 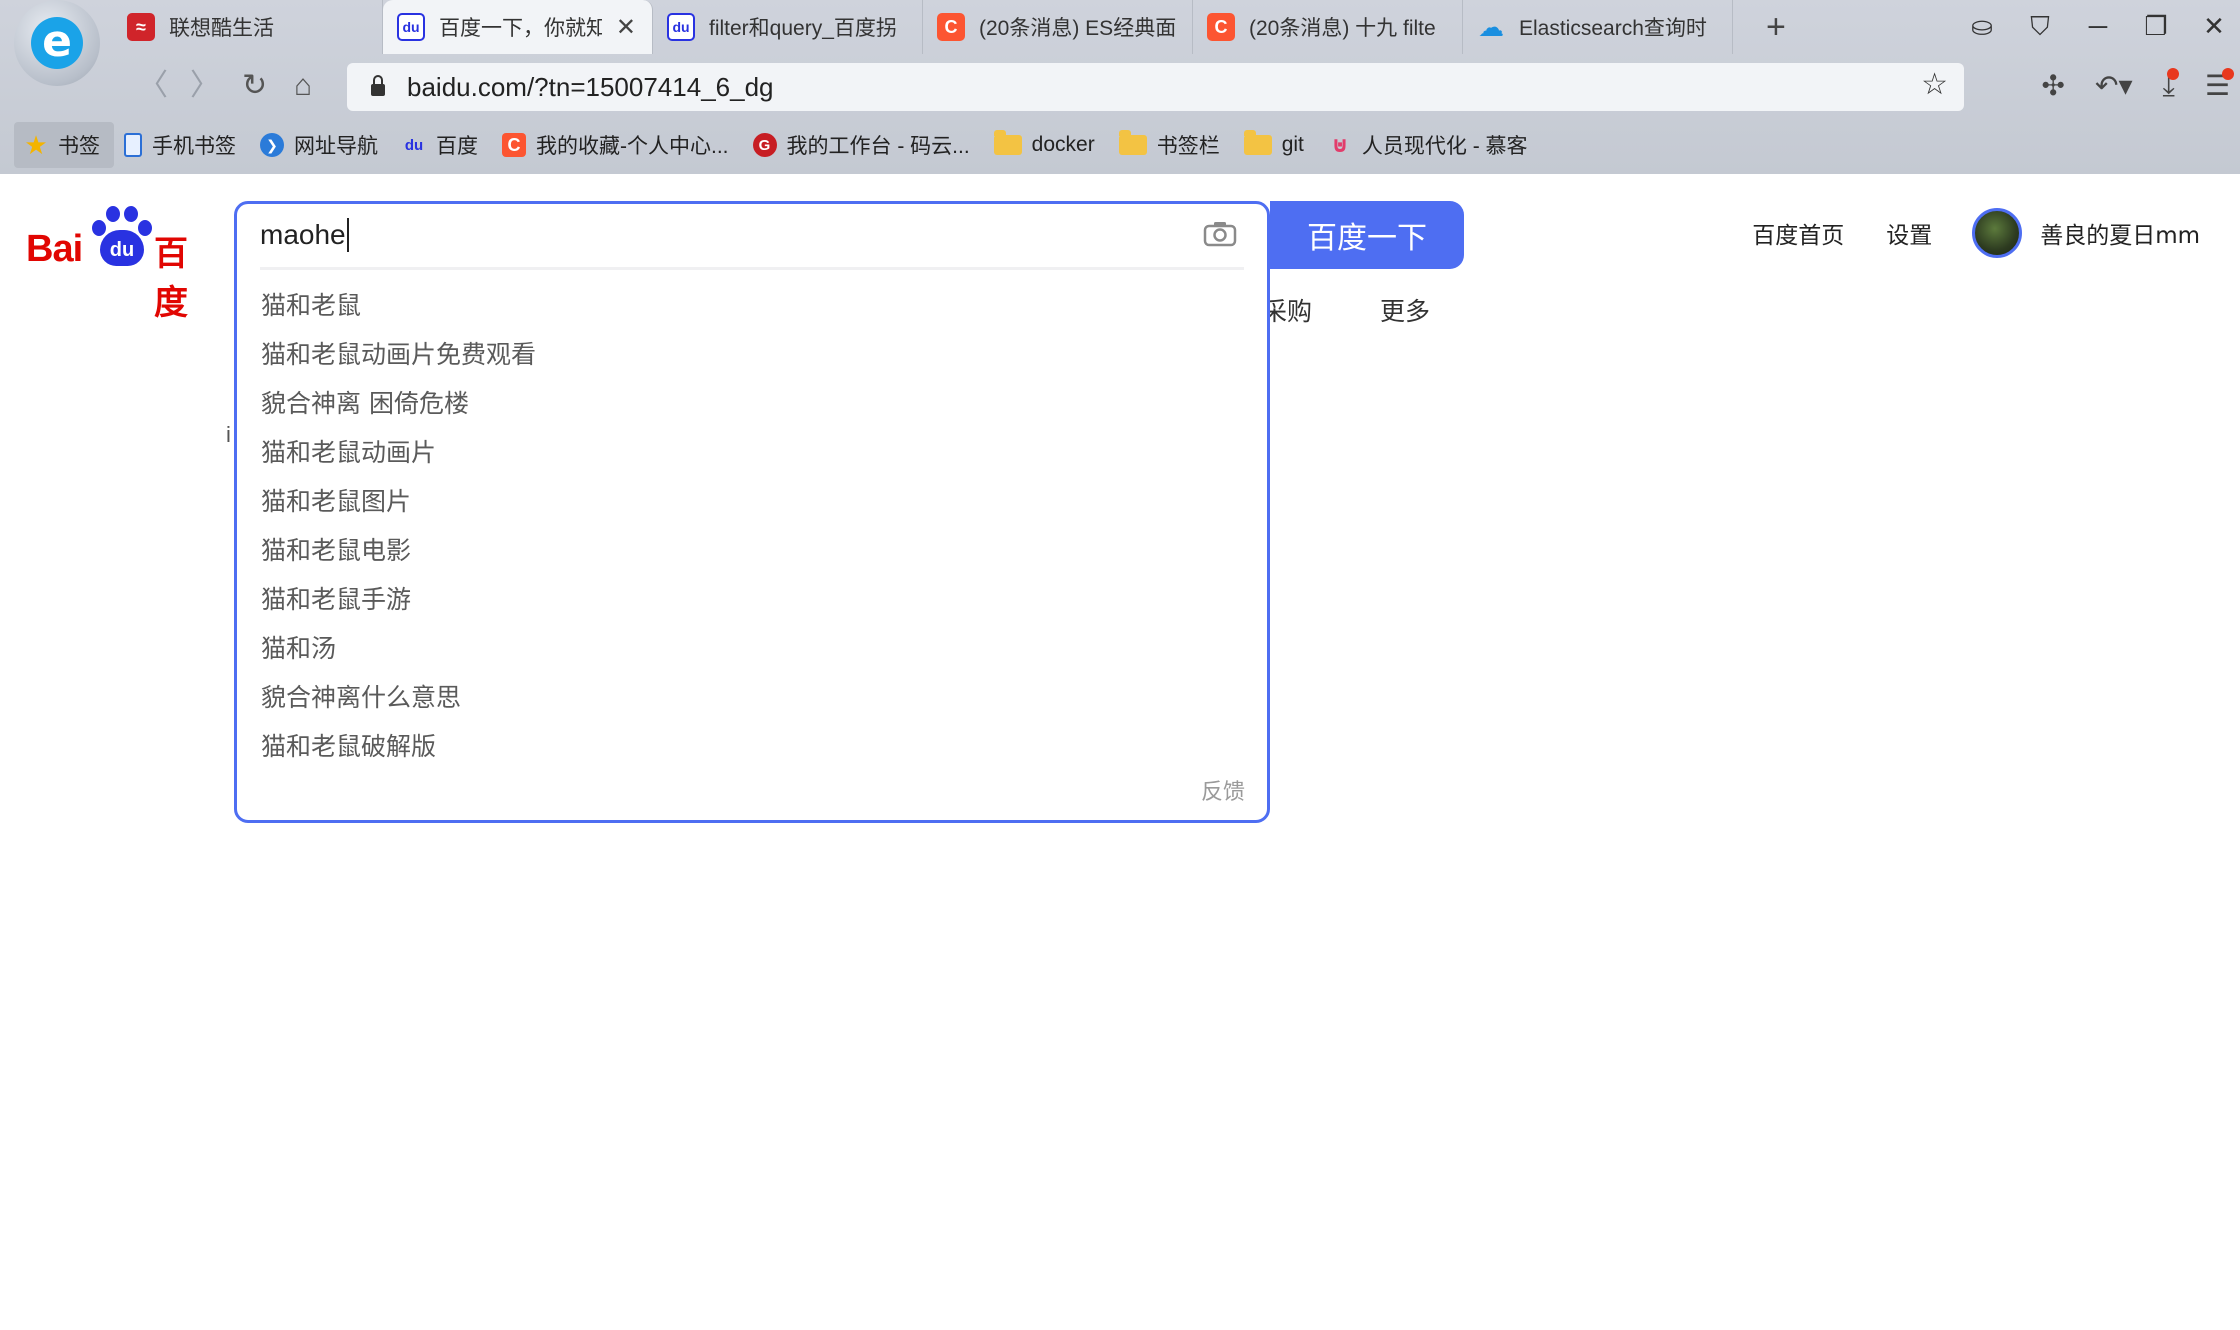 What do you see at coordinates (1997, 233) in the screenshot?
I see `avatar` at bounding box center [1997, 233].